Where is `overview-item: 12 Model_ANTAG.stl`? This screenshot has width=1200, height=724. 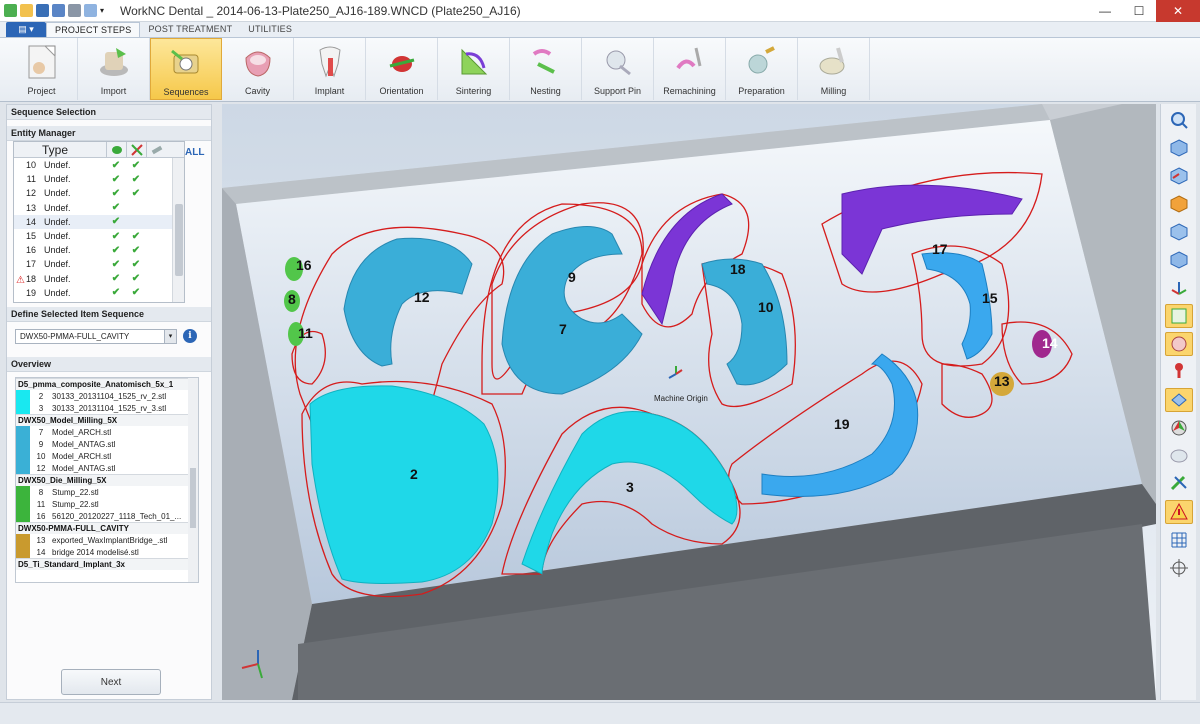 overview-item: 12 Model_ANTAG.stl is located at coordinates (107, 468).